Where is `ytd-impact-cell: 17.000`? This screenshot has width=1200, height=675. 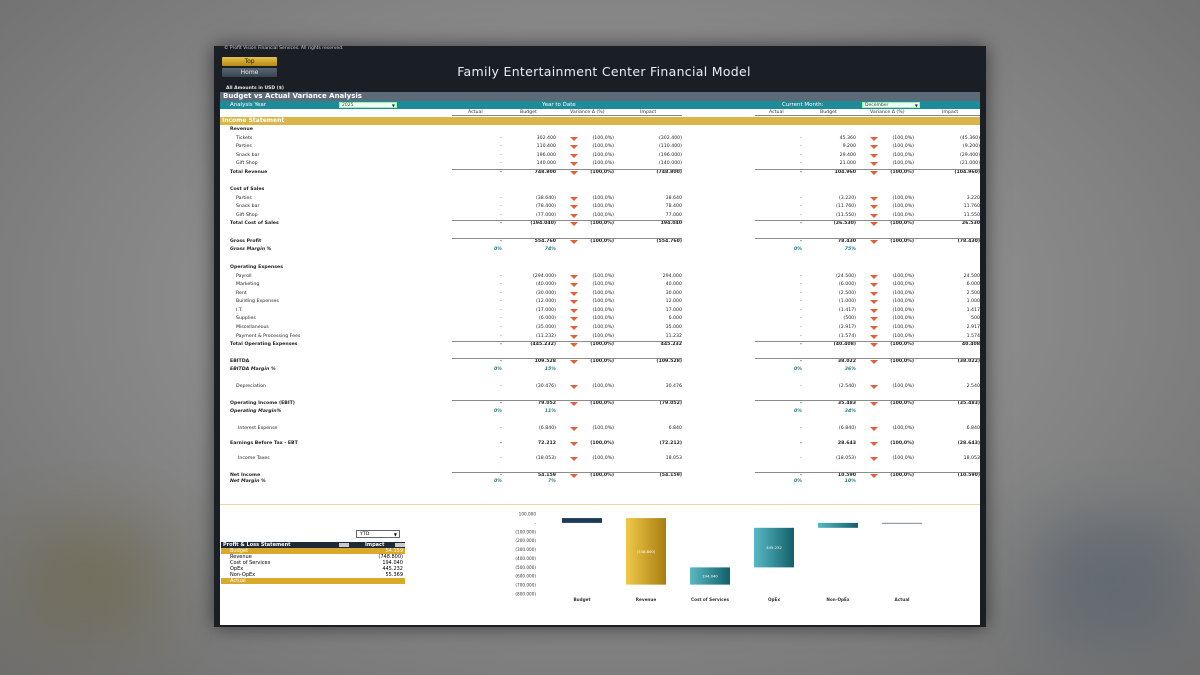
ytd-impact-cell: 17.000 is located at coordinates (673, 310).